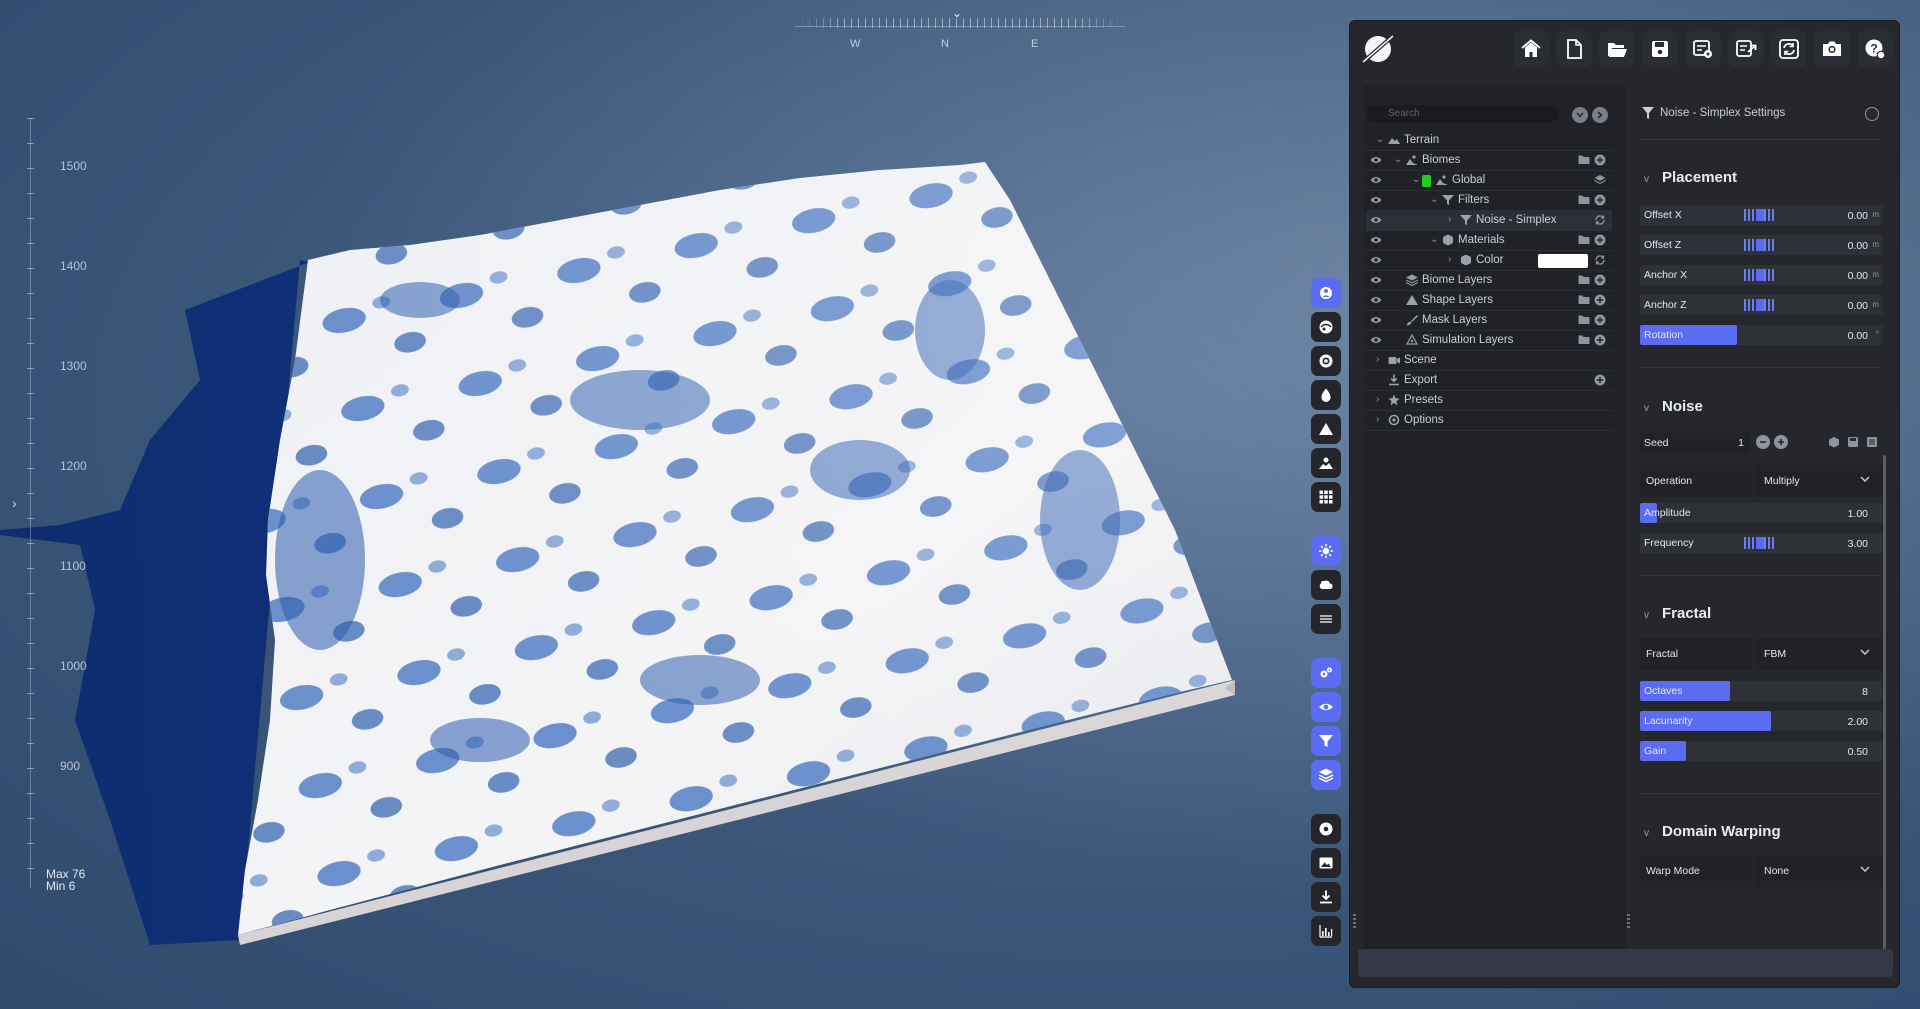  What do you see at coordinates (1326, 673) in the screenshot?
I see `tool-gears-button` at bounding box center [1326, 673].